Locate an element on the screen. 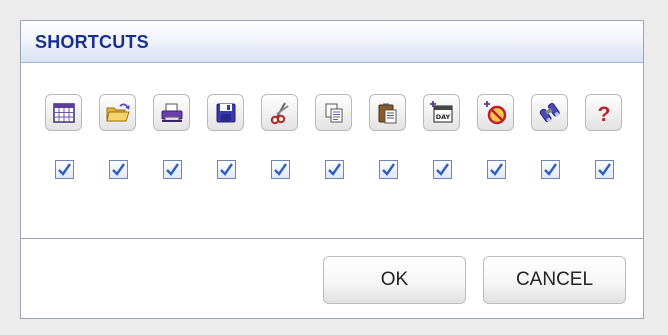  add-day-icon: DAY is located at coordinates (441, 112).